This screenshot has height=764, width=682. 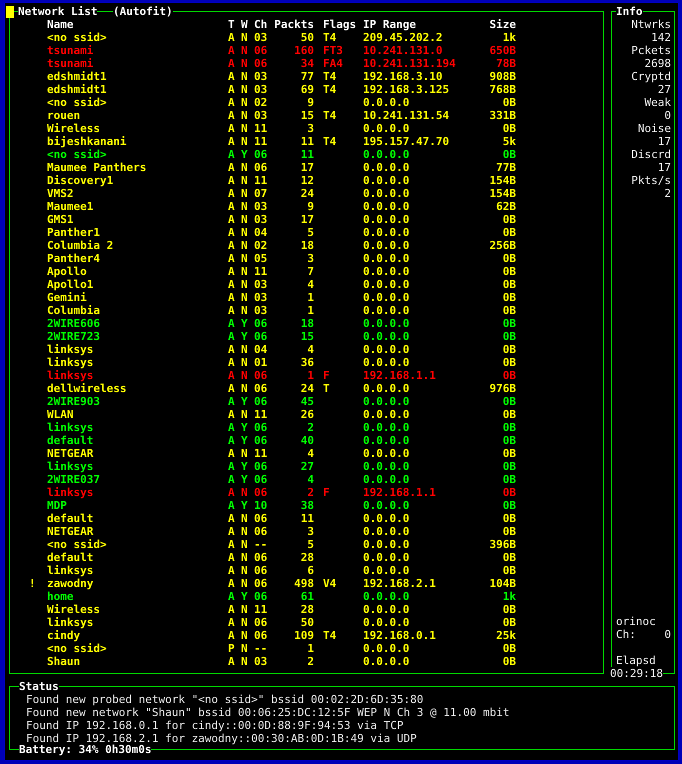 What do you see at coordinates (70, 50) in the screenshot?
I see `name-cell-text: tsunami` at bounding box center [70, 50].